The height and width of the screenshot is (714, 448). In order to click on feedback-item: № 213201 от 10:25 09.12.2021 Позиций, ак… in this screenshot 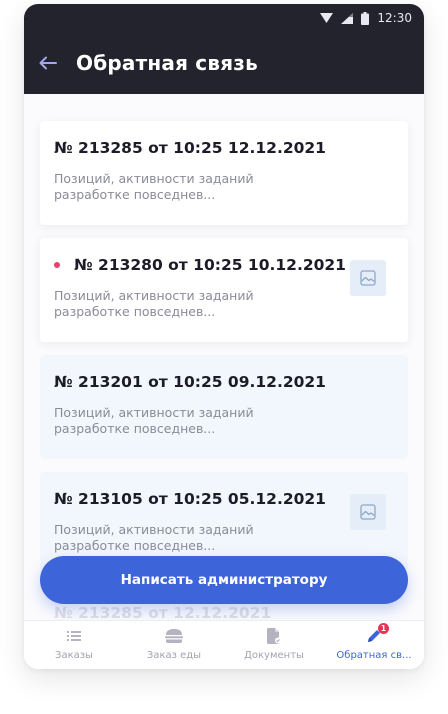, I will do `click(224, 407)`.